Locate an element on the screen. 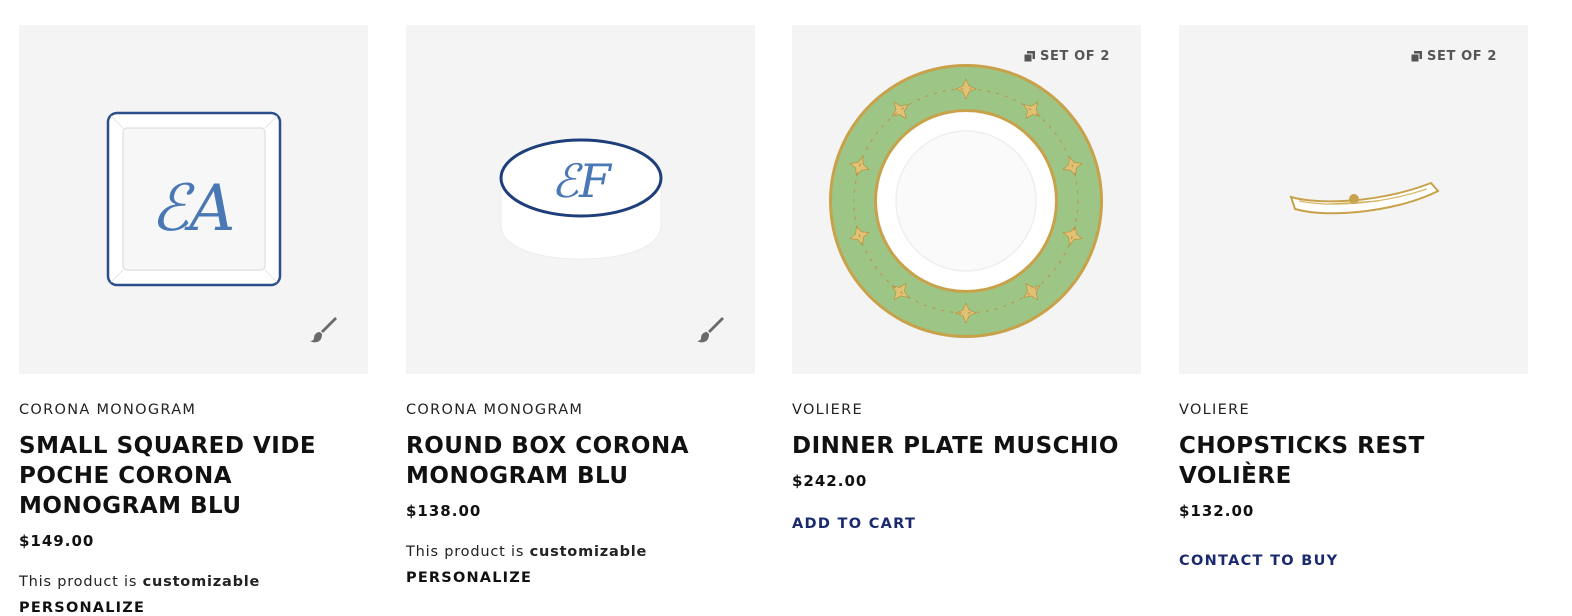  add-to-cart-button: ADD TO CART is located at coordinates (854, 524).